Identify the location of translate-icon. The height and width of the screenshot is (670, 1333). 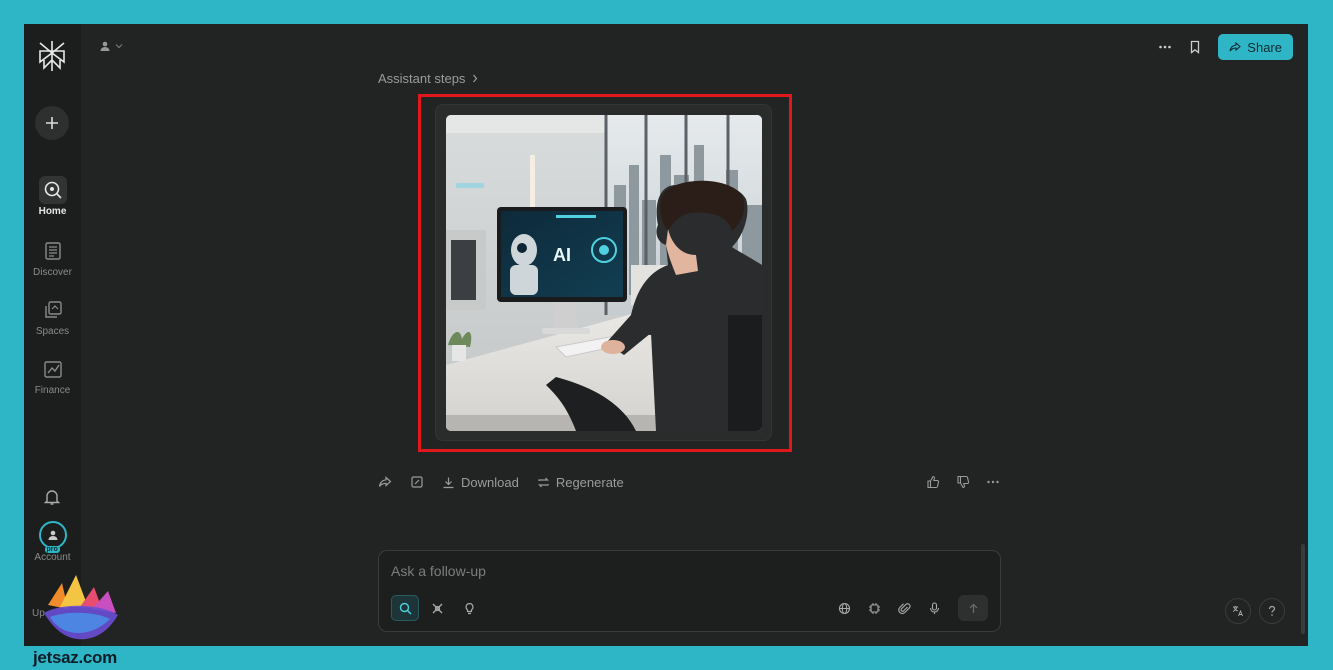
(1237, 611).